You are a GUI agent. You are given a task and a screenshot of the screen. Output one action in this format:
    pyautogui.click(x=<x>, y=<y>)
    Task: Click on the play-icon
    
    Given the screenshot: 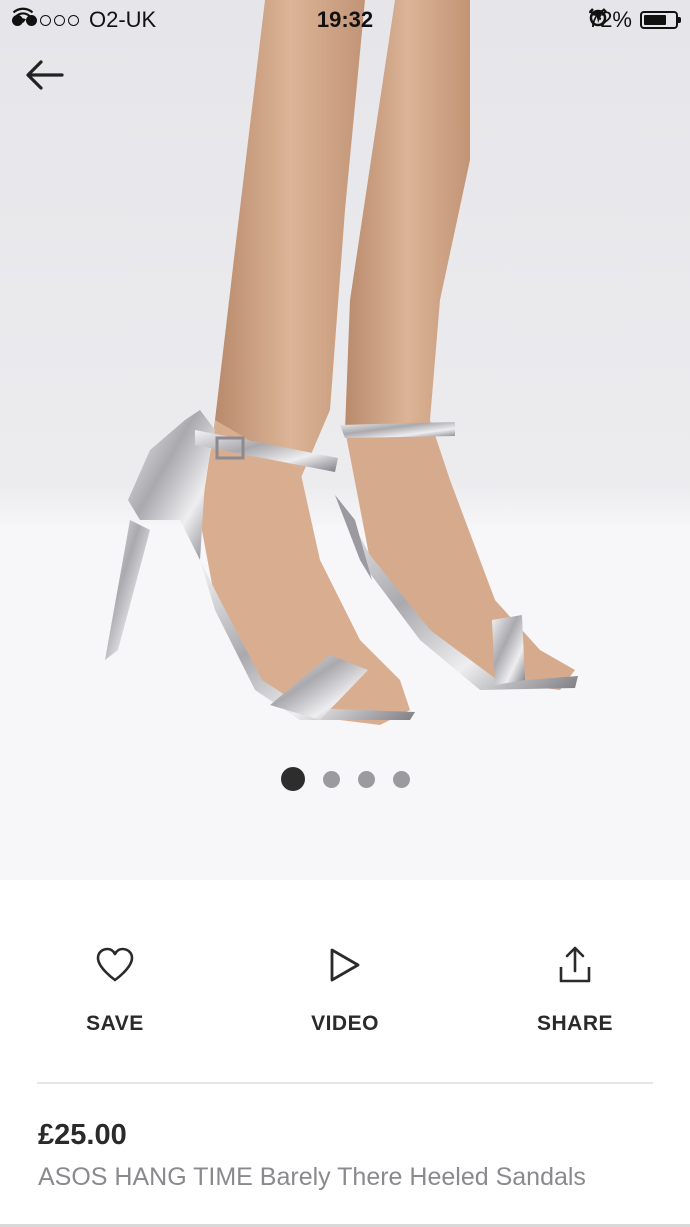 What is the action you would take?
    pyautogui.click(x=345, y=965)
    